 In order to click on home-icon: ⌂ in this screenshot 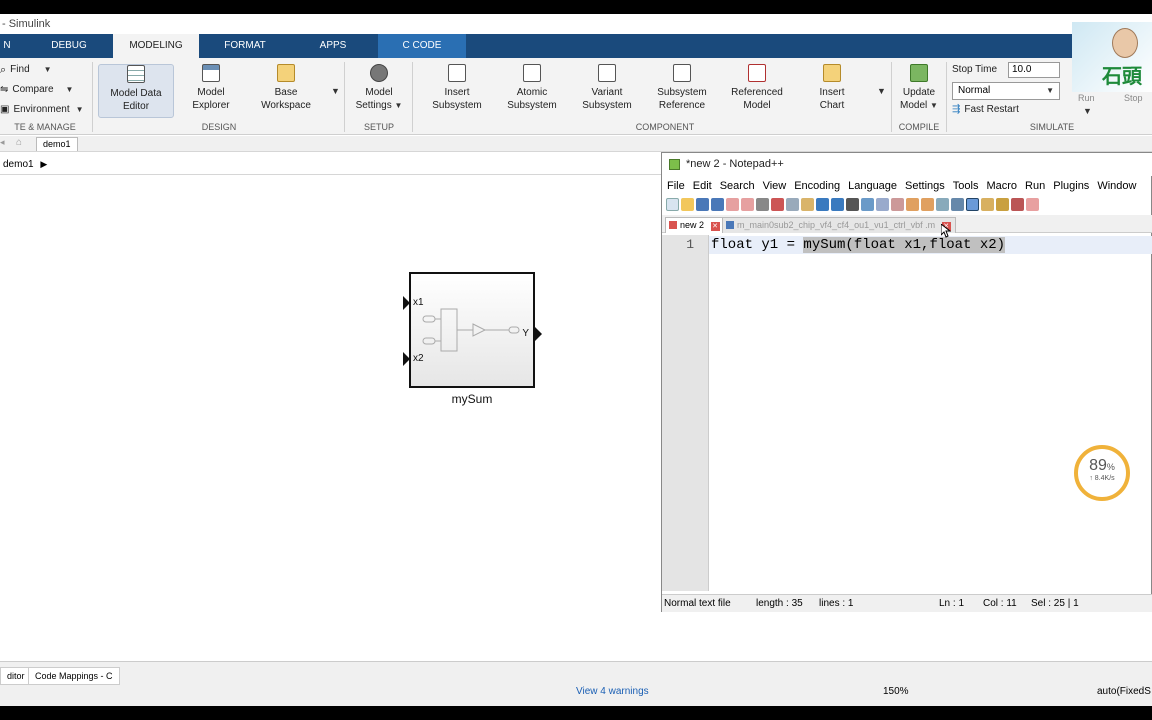, I will do `click(19, 142)`.